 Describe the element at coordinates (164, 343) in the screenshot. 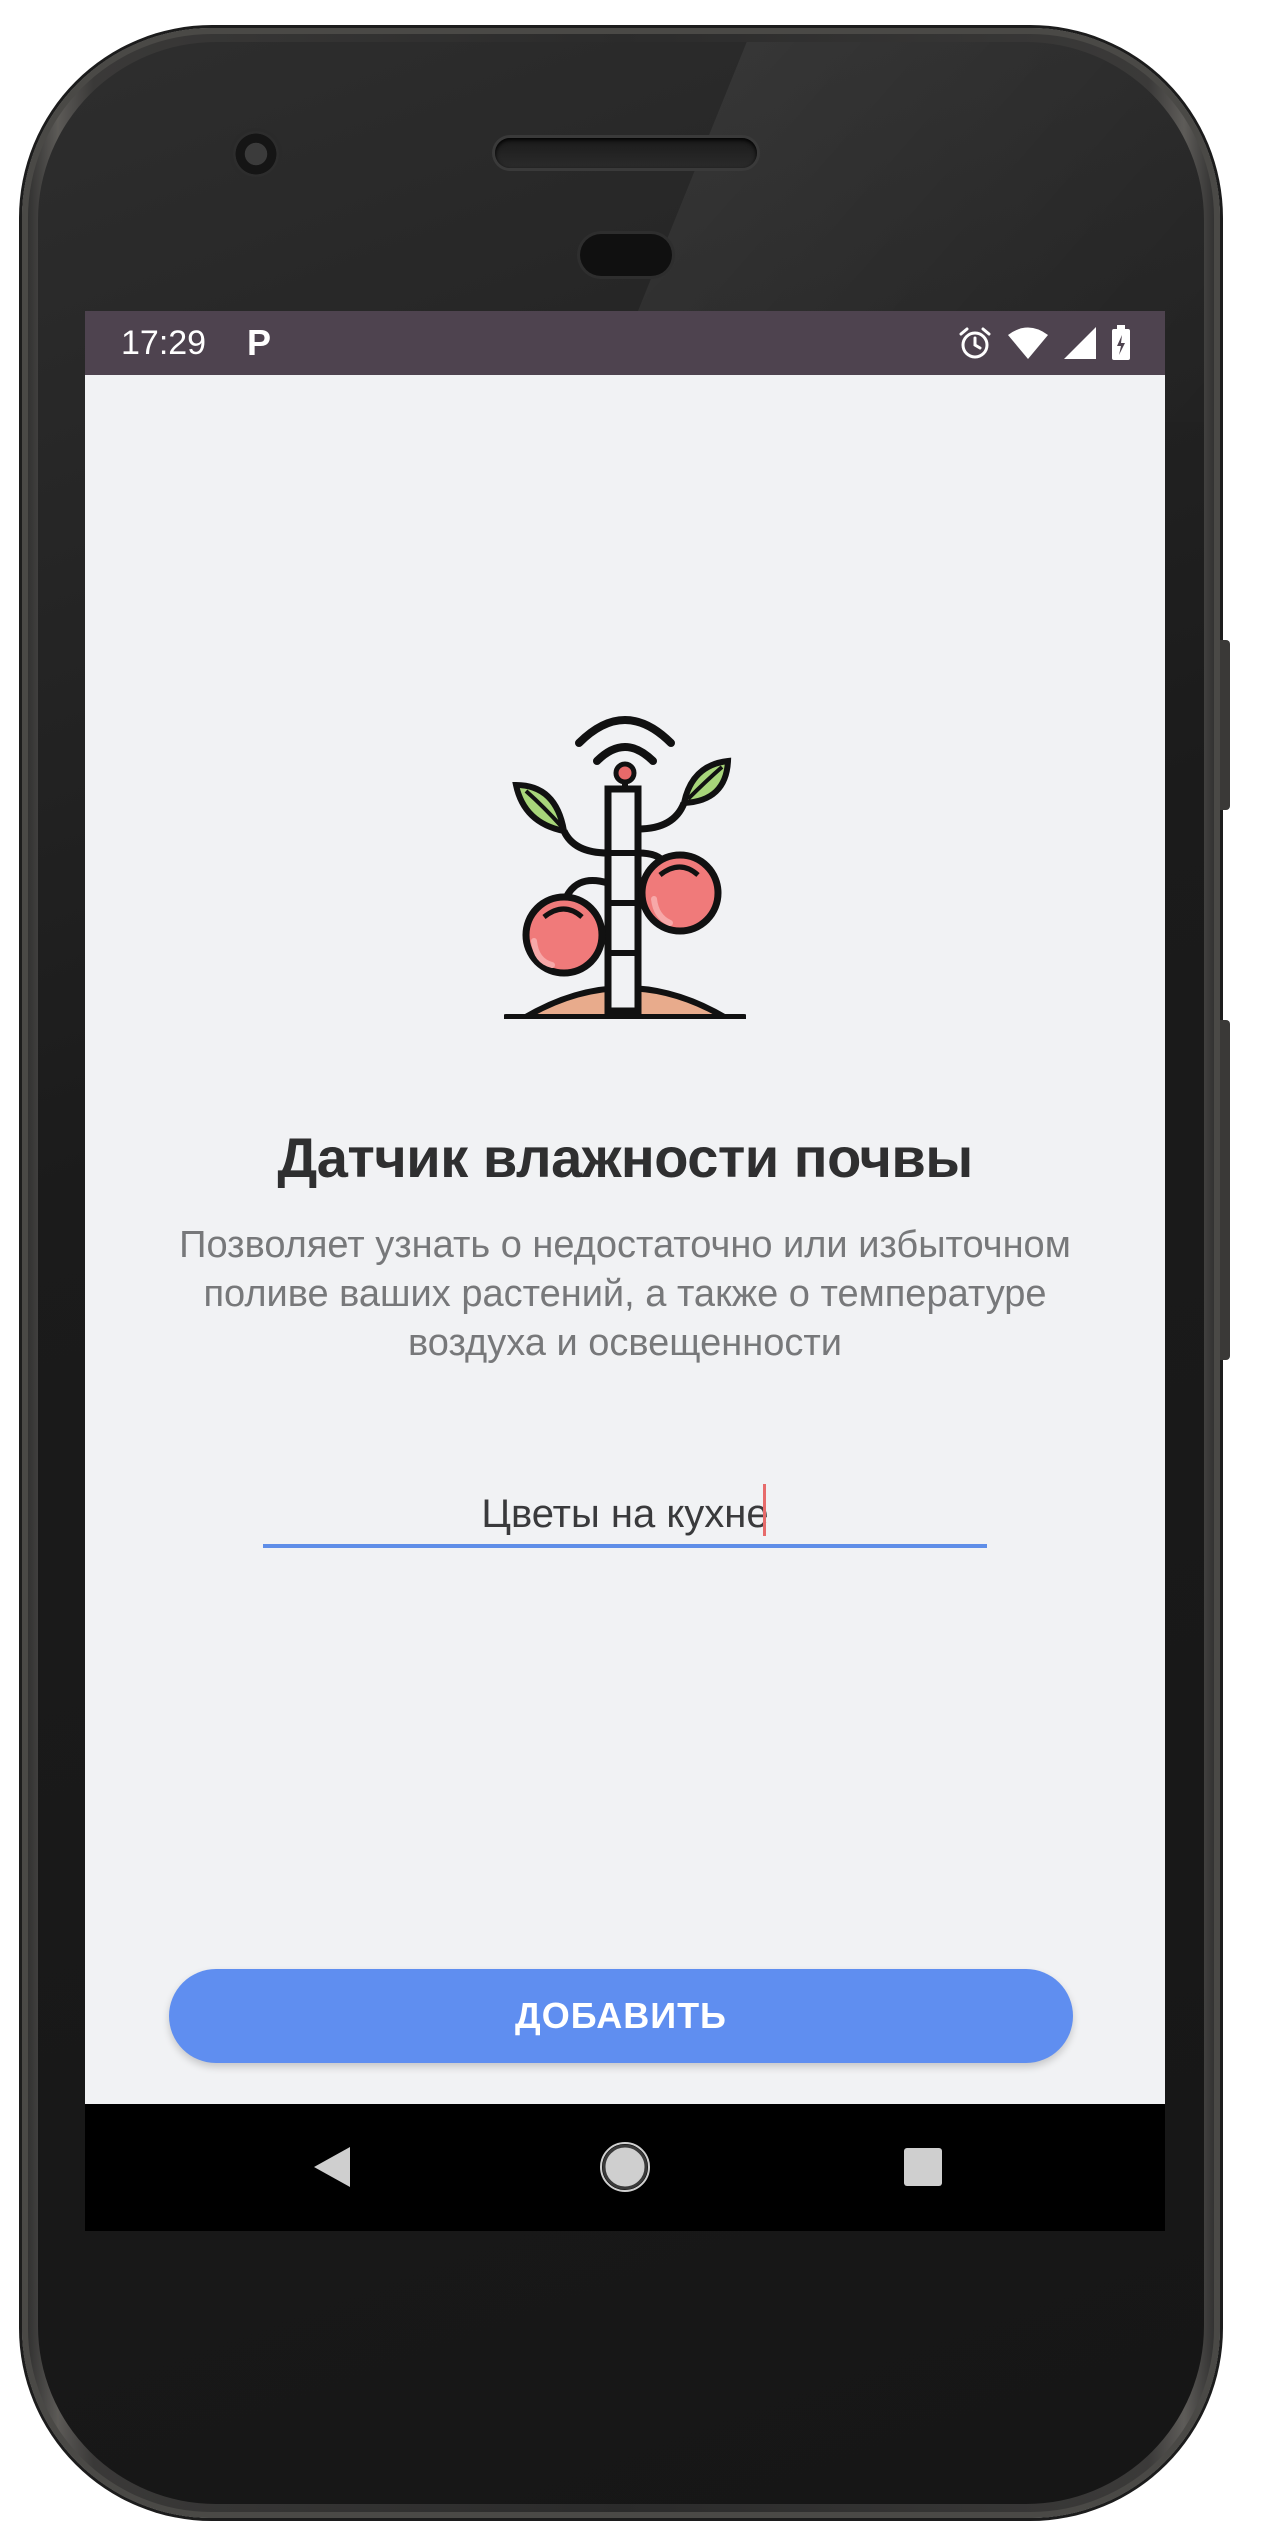

I see `status-time: 17:29` at that location.